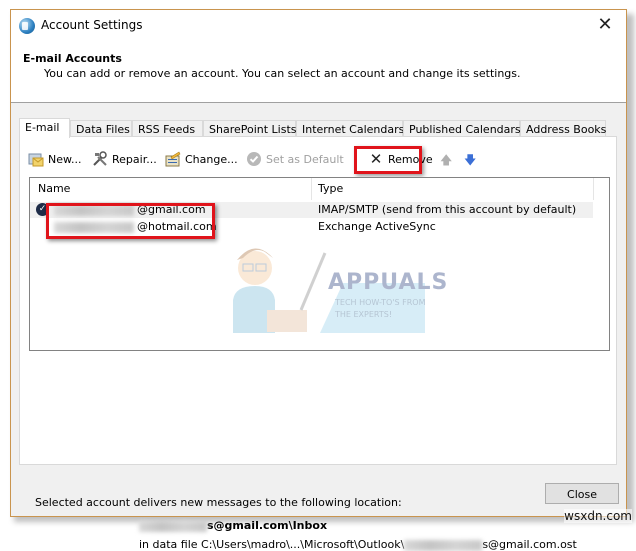  What do you see at coordinates (364, 314) in the screenshot?
I see `watermark-tagline-2: THE EXPERTS!` at bounding box center [364, 314].